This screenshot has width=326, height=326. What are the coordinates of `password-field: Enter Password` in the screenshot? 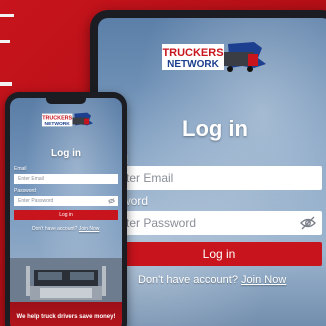 It's located at (66, 201).